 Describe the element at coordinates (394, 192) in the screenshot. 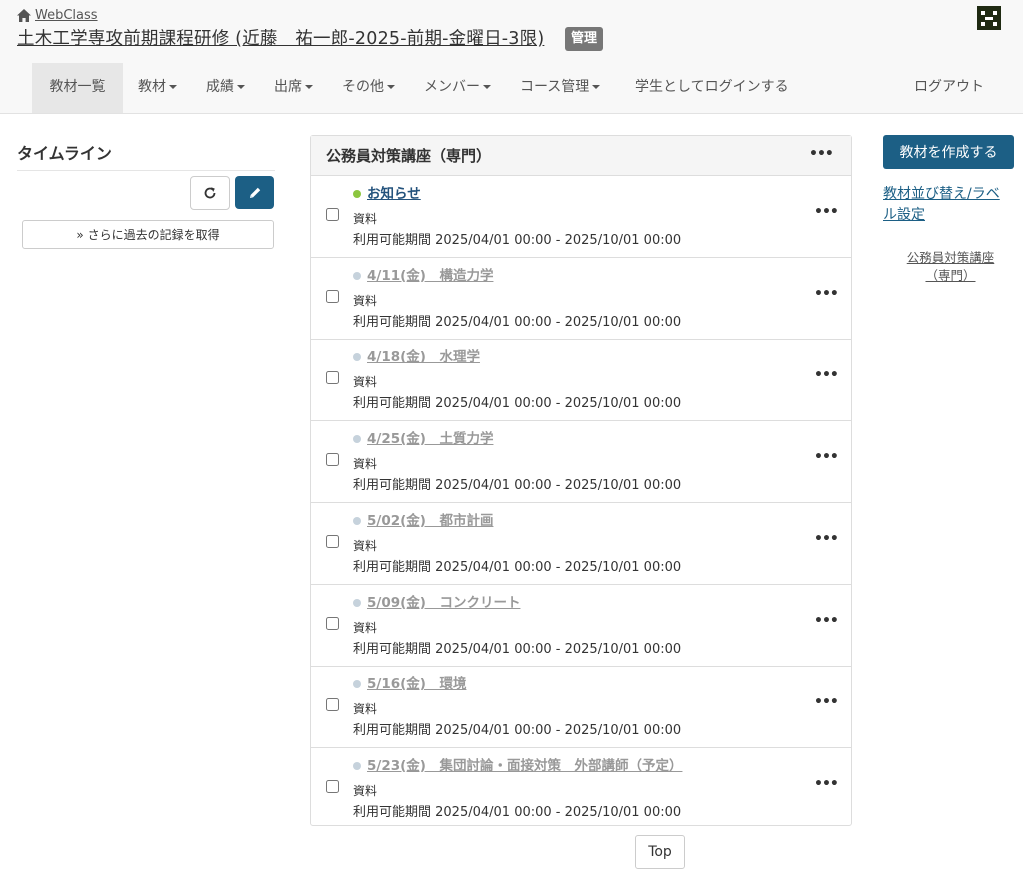

I see `material-title-link: お知らせ` at that location.